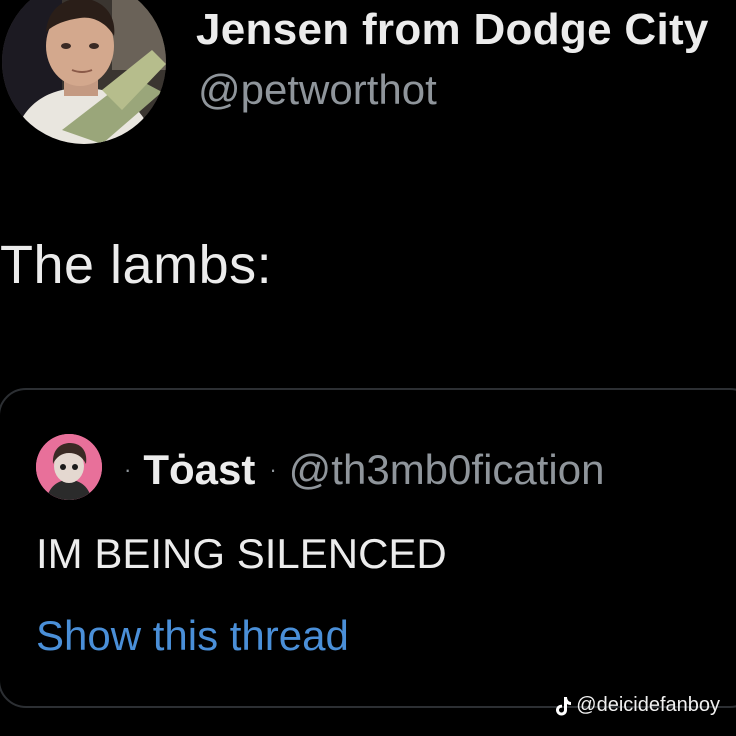 This screenshot has height=736, width=736. I want to click on watermark-text: @deicidefanboy, so click(648, 705).